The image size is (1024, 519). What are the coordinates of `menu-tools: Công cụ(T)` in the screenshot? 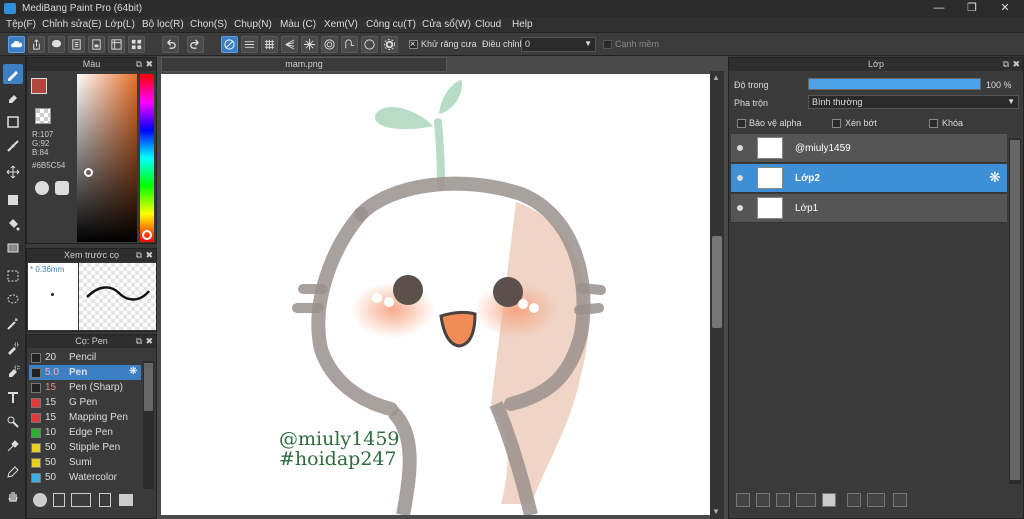 It's located at (391, 24).